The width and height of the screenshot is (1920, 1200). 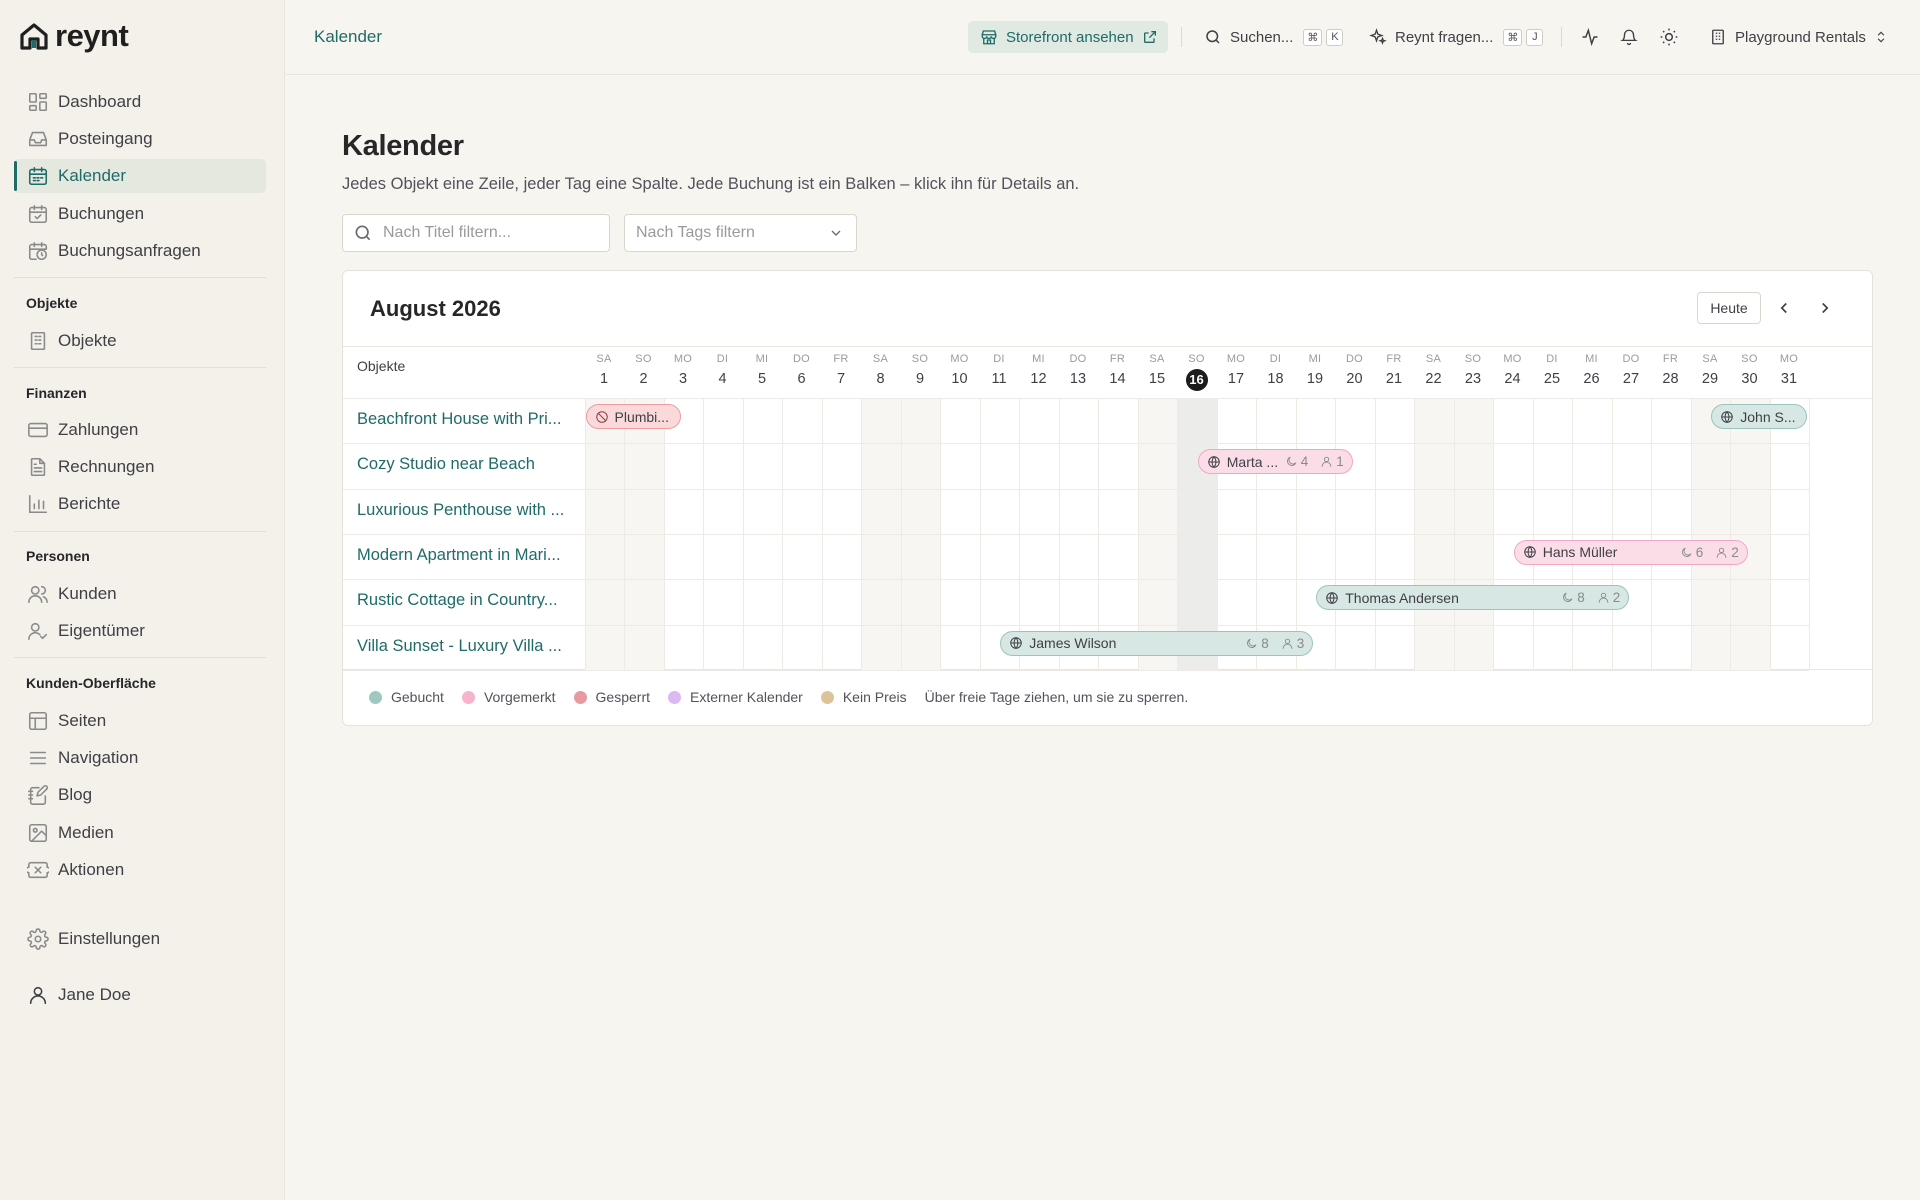 I want to click on sidebar-item-posteingang: Posteingang, so click(x=140, y=139).